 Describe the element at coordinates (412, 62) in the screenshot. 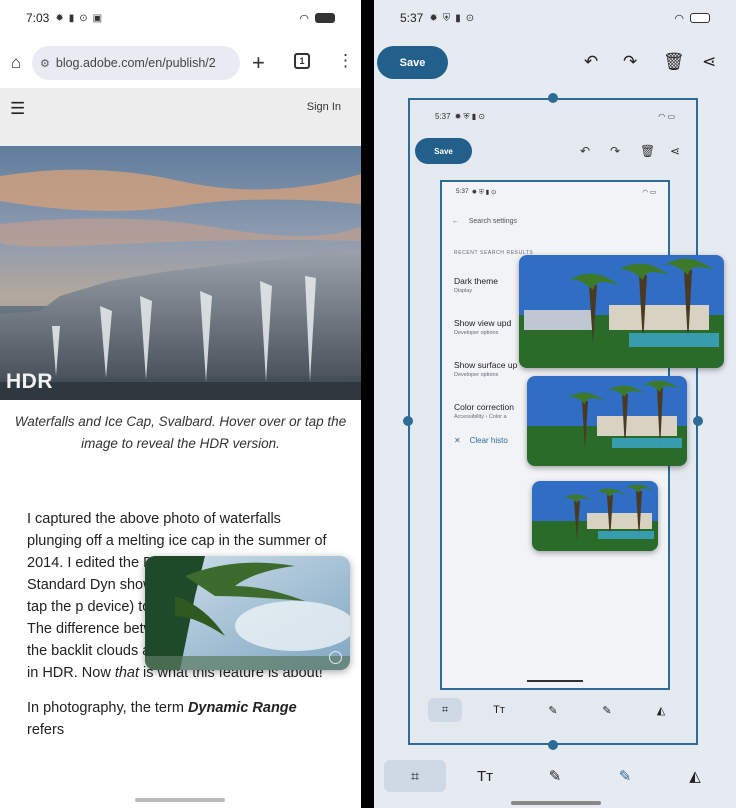

I see `save-button: Save` at that location.